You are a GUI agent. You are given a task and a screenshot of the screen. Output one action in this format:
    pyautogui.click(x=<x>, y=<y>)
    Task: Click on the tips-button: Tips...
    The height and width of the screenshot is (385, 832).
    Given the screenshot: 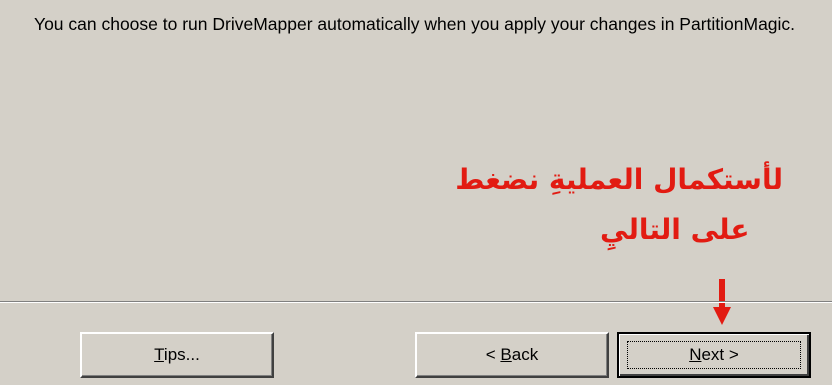 What is the action you would take?
    pyautogui.click(x=177, y=355)
    